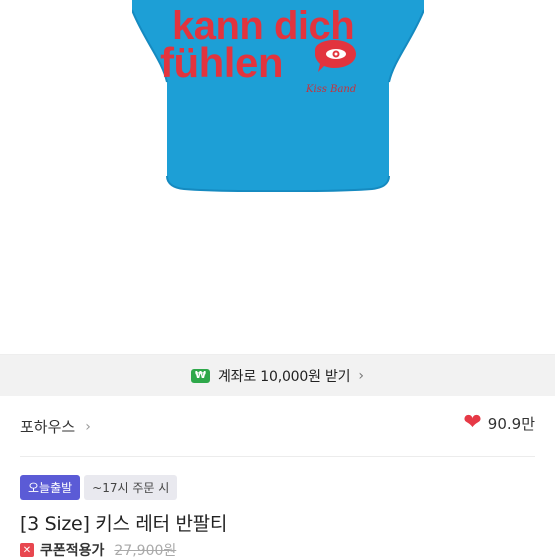  I want to click on coupon-price-row: ✕ 쿠폰적용가 27,900원, so click(98, 550).